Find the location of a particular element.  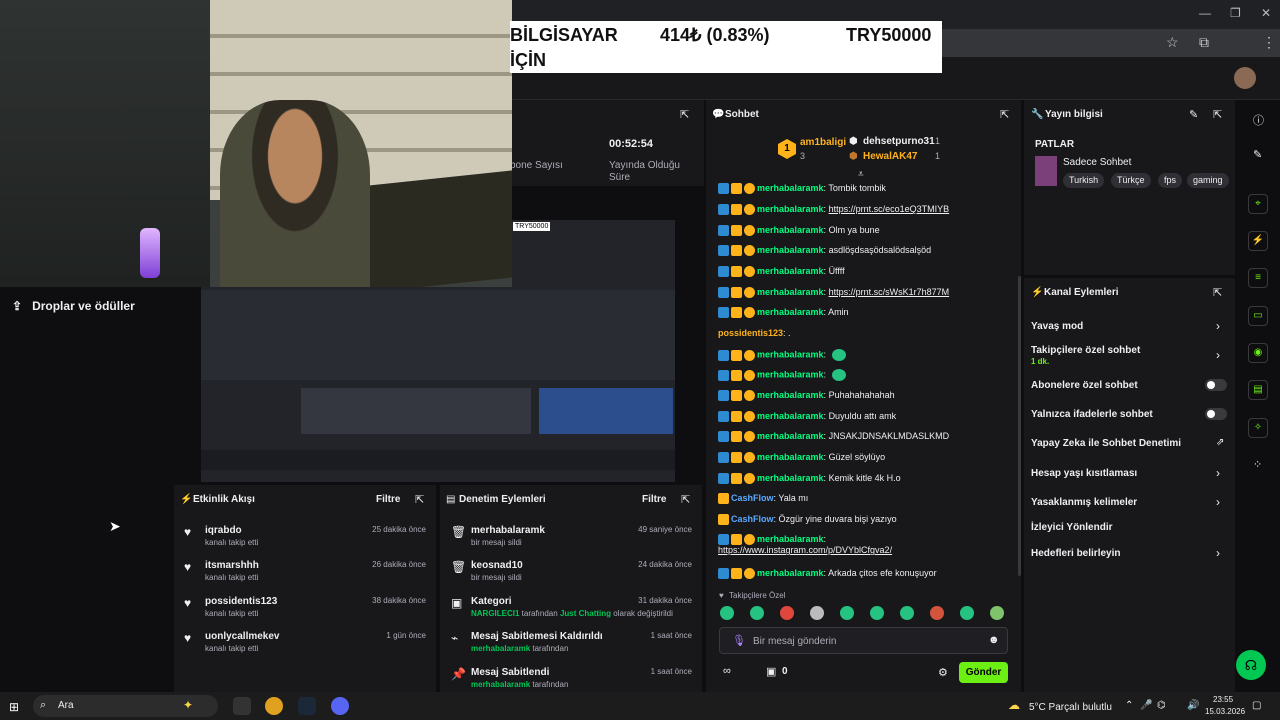

moderation-item-title: merhabalaramk is located at coordinates (508, 530).